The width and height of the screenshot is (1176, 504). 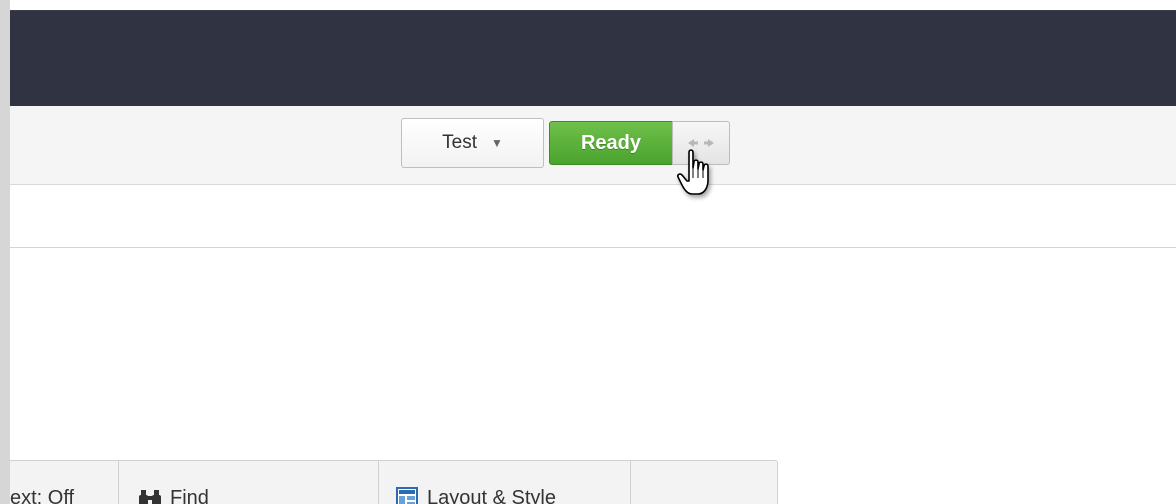 What do you see at coordinates (407, 495) in the screenshot?
I see `layout-icon` at bounding box center [407, 495].